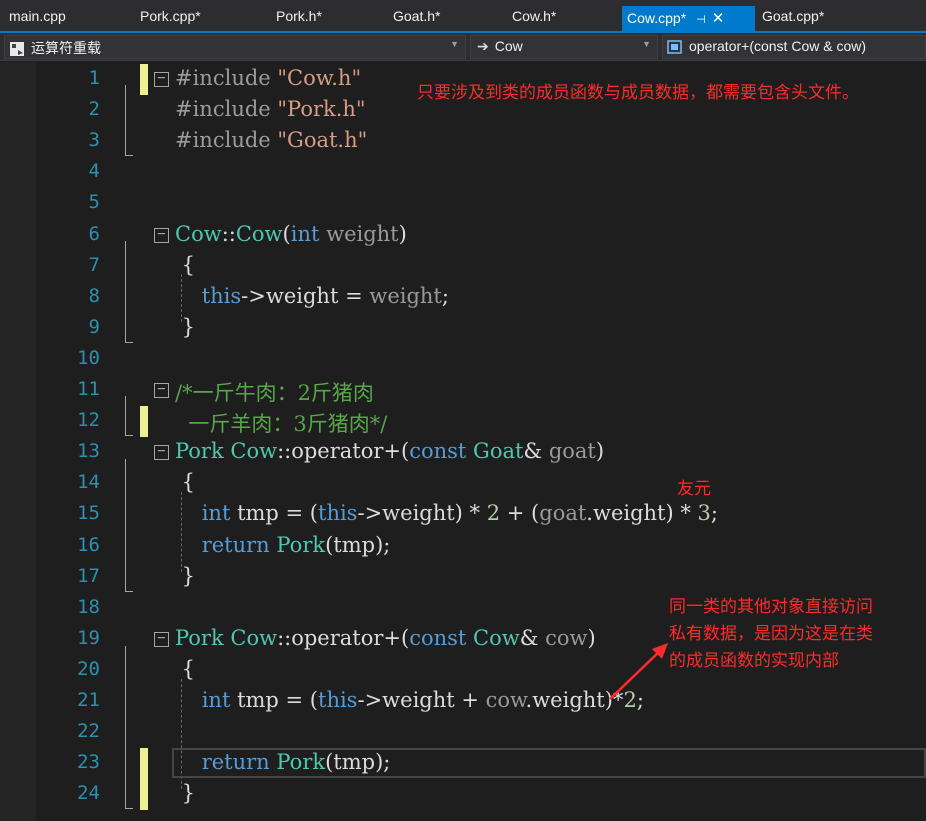 The image size is (926, 821). I want to click on code-text: return Pork(tmp);, so click(283, 544).